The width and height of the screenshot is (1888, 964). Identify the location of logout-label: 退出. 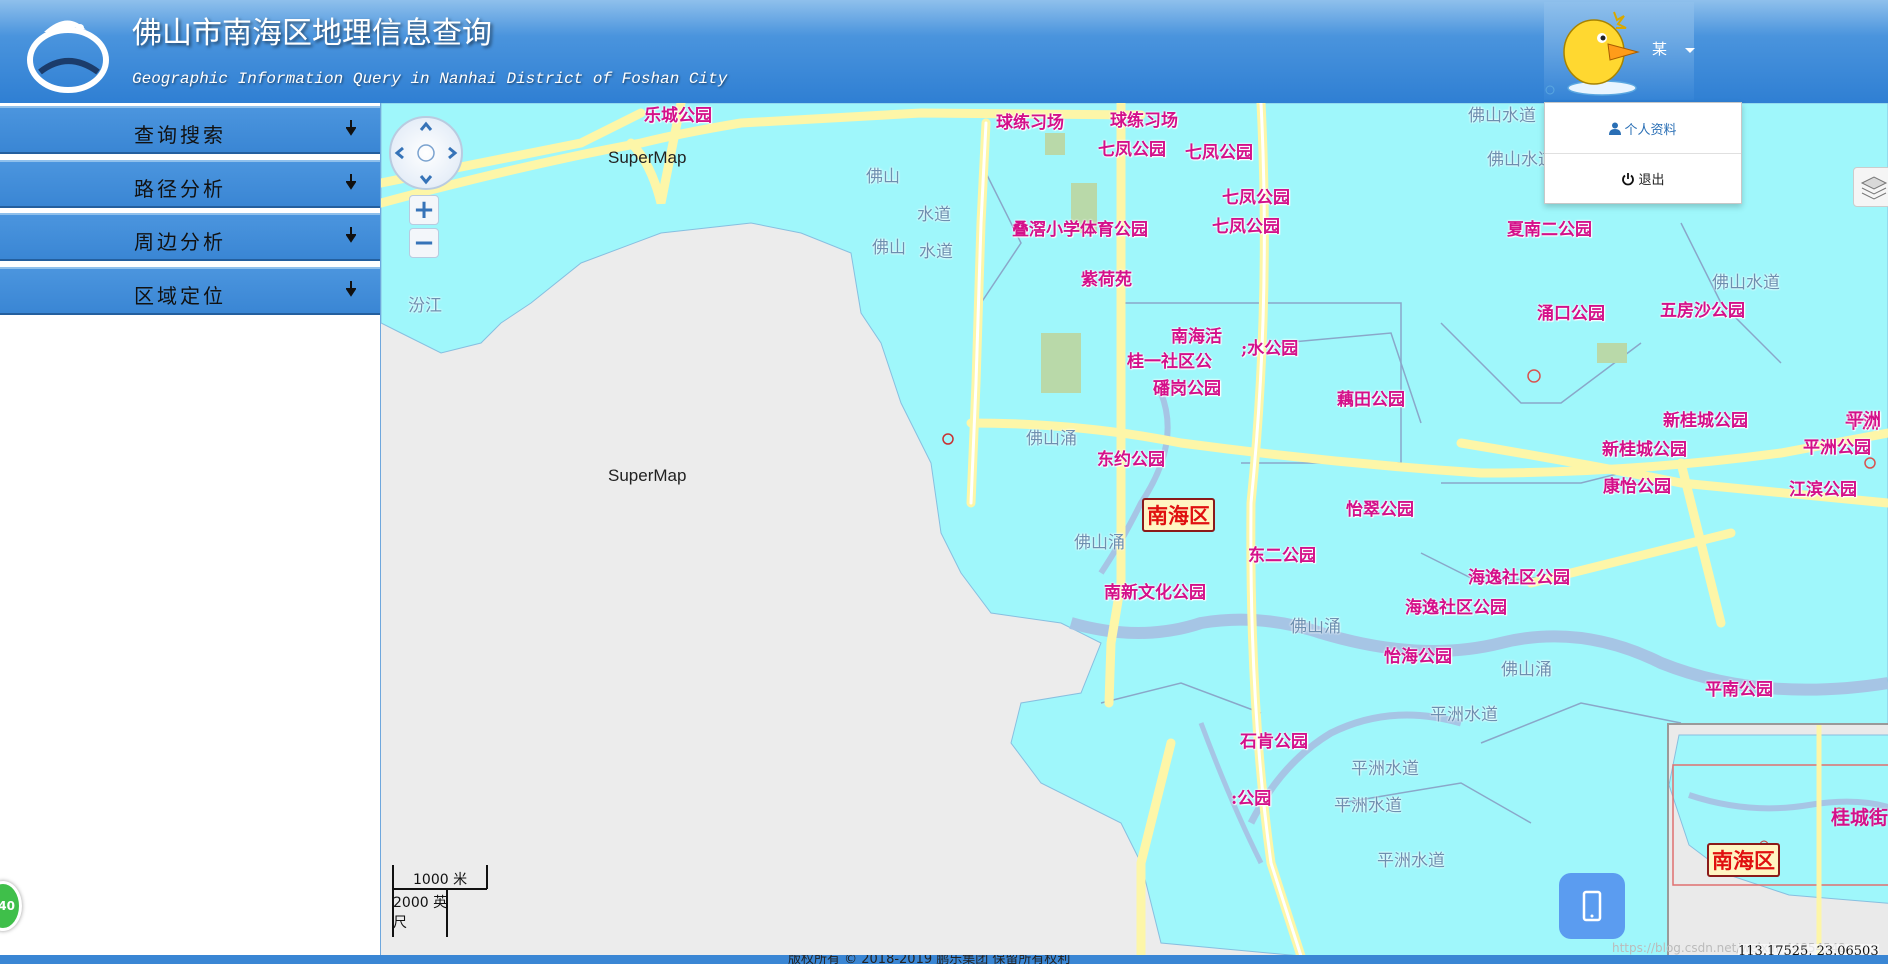
(1651, 180).